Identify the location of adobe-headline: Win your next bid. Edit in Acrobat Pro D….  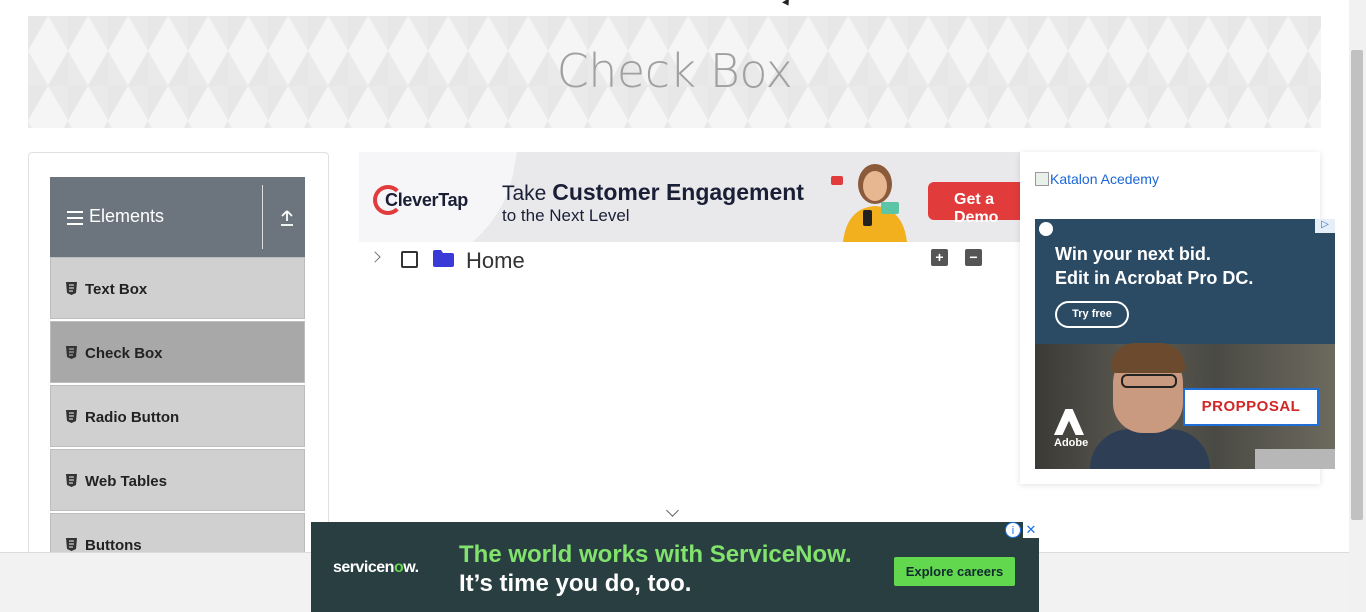
(1154, 266).